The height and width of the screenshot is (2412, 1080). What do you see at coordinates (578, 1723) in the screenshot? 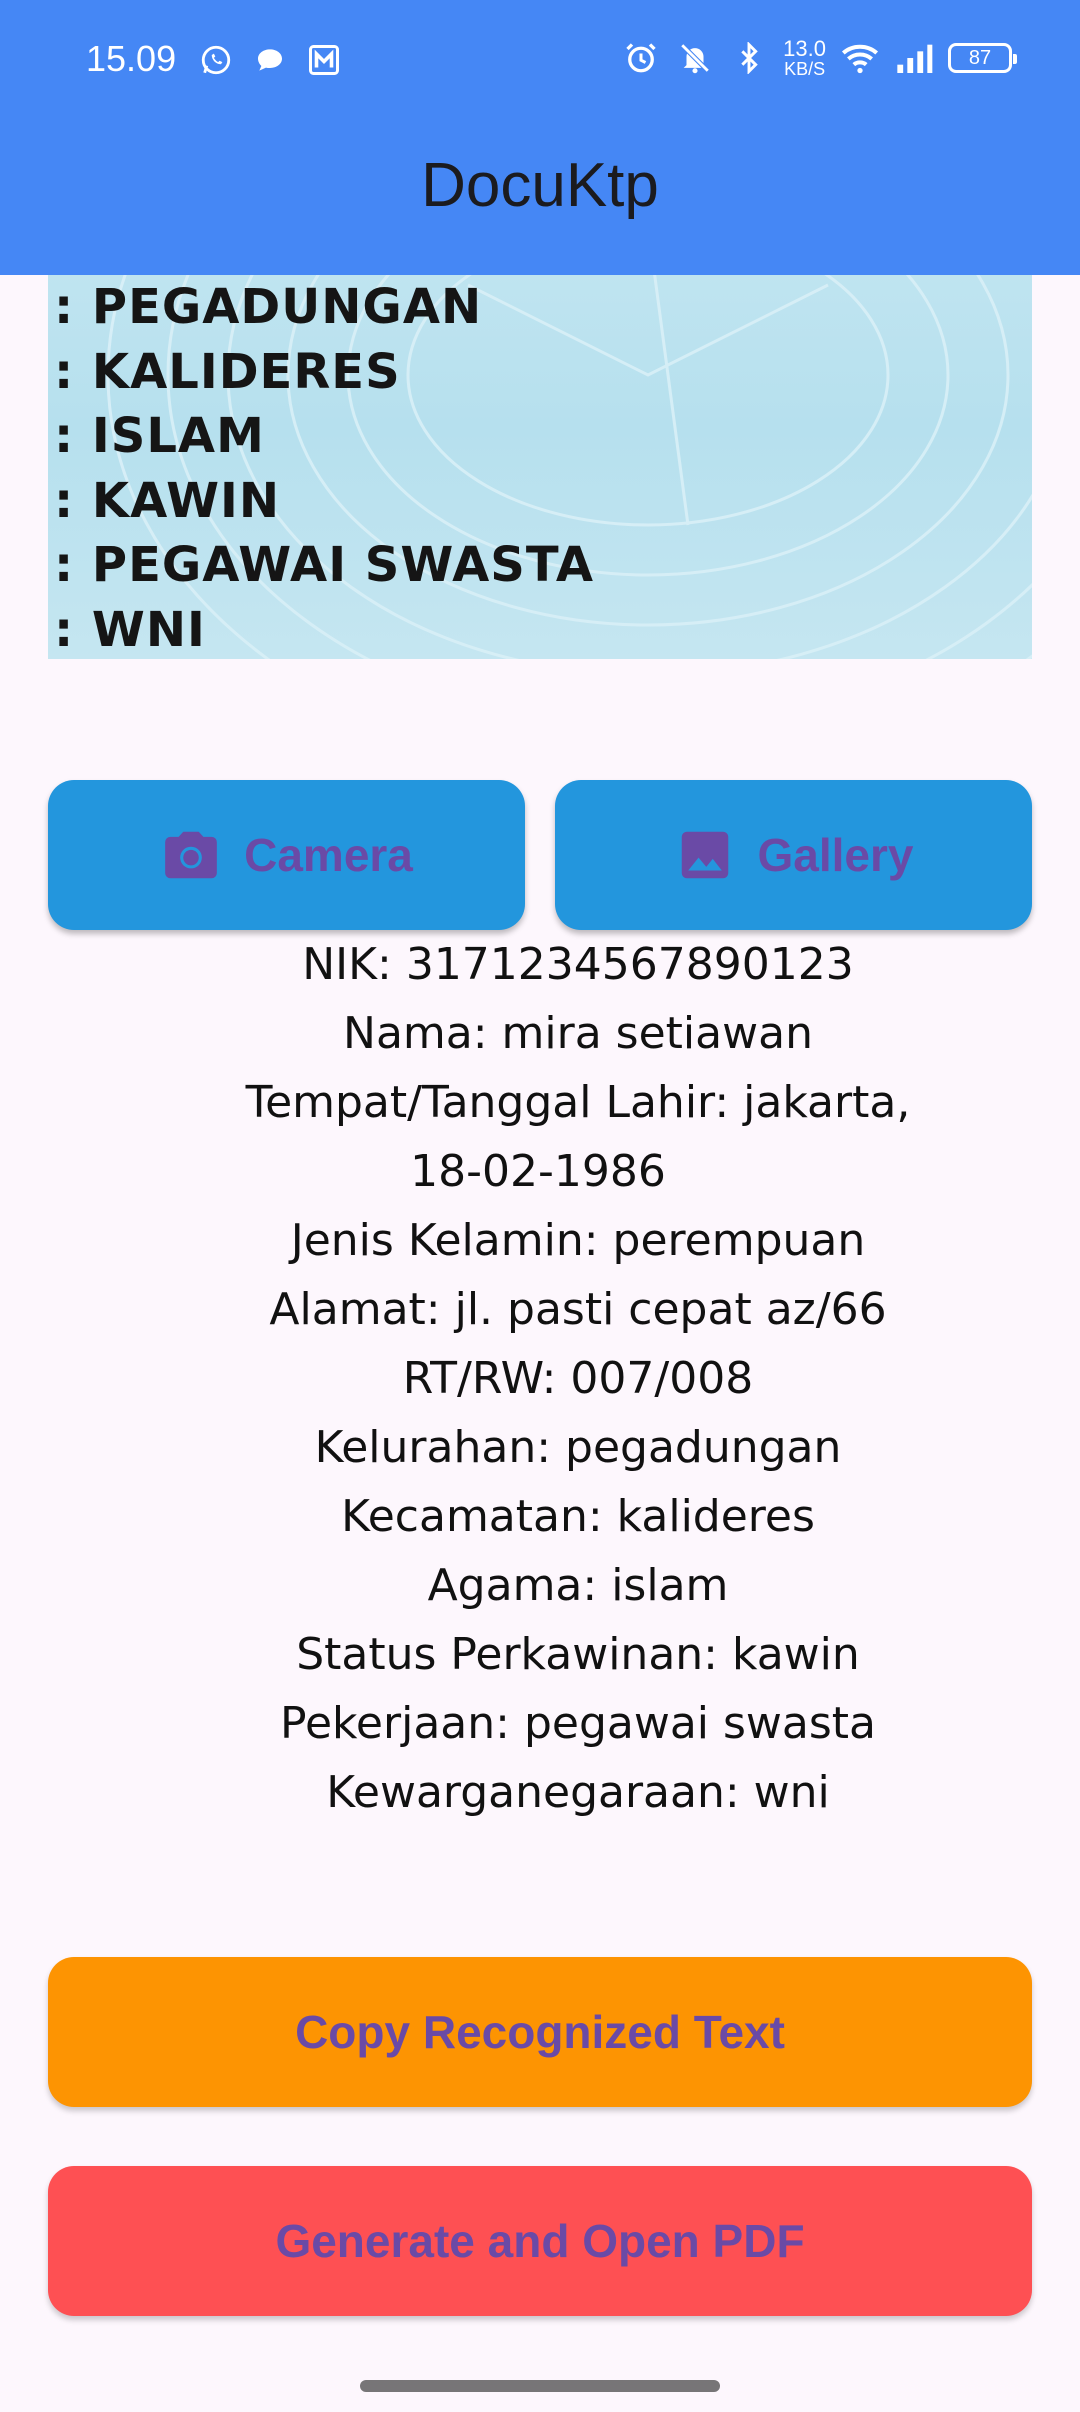
I see `pekerjaan-line: Pekerjaan: pegawai swasta` at bounding box center [578, 1723].